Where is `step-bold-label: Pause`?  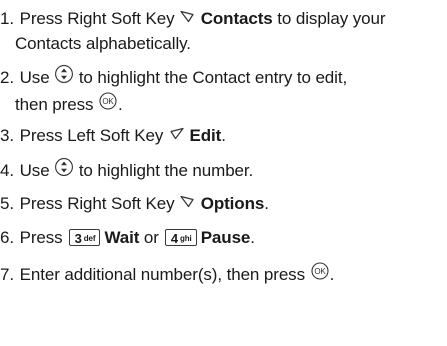 step-bold-label: Pause is located at coordinates (225, 237).